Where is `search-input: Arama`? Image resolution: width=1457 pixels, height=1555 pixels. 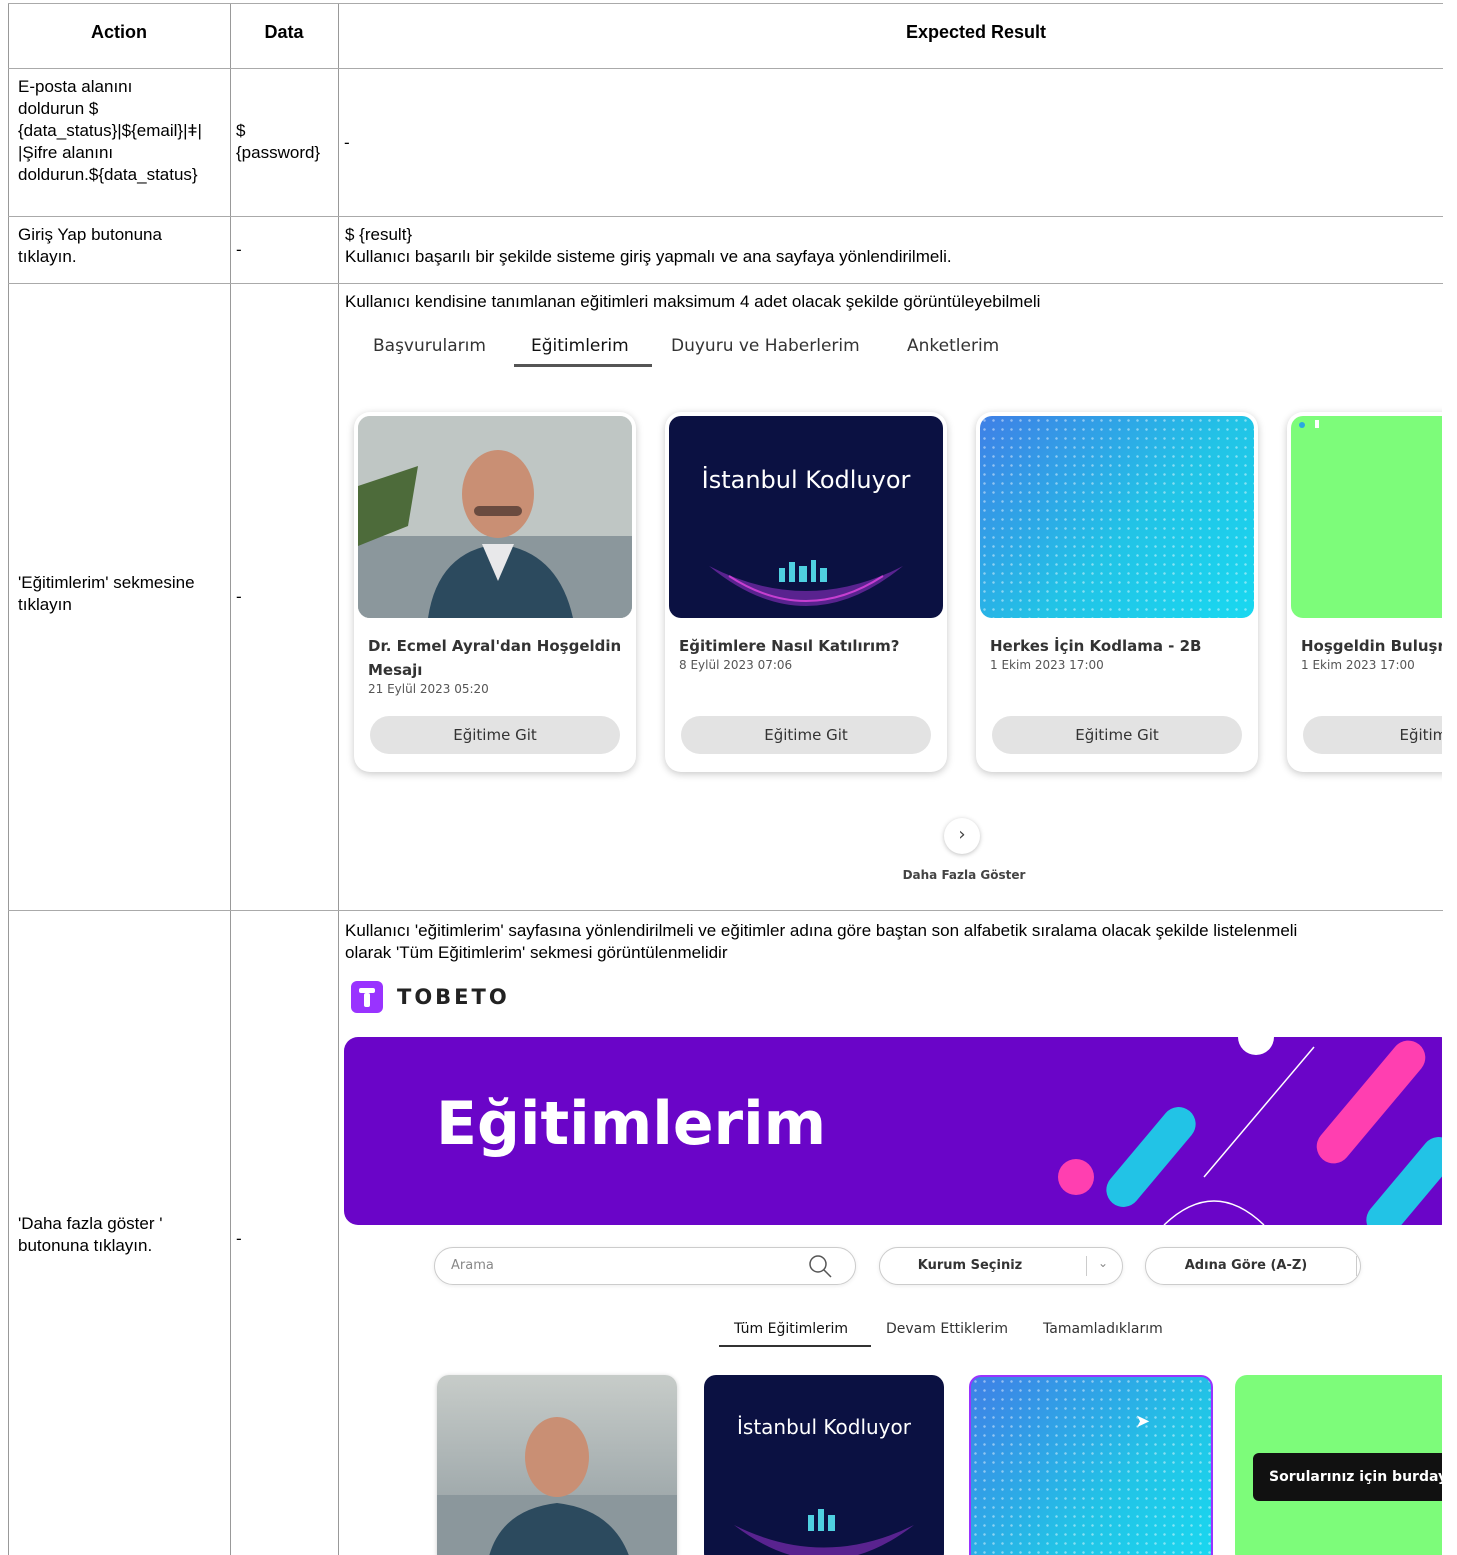
search-input: Arama is located at coordinates (645, 1266).